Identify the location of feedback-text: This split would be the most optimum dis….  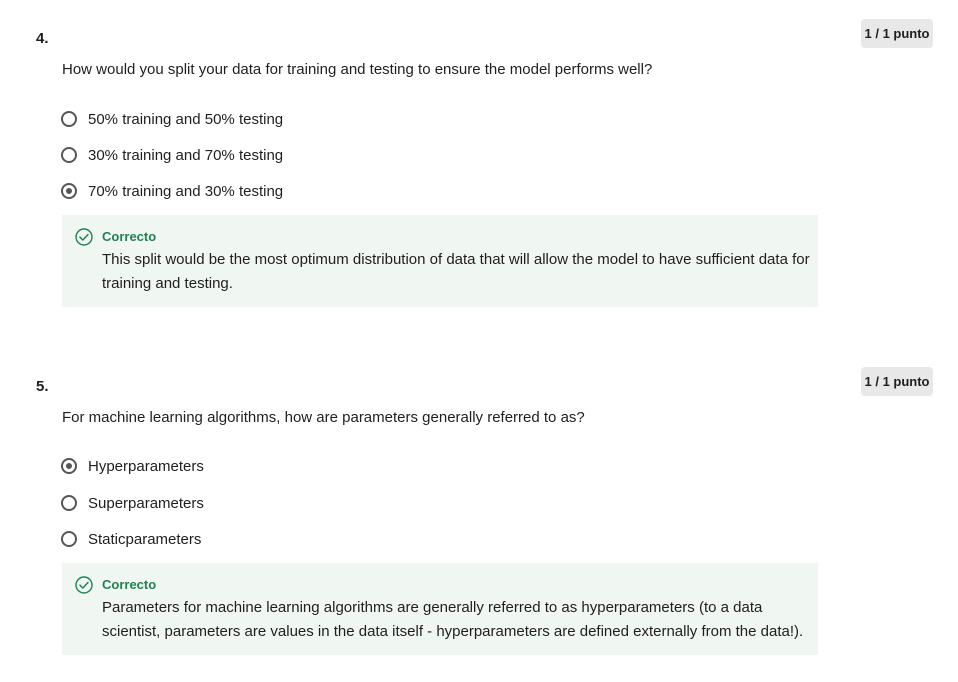
(456, 271).